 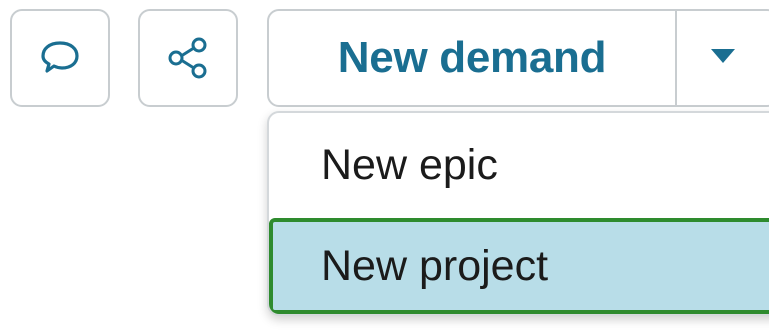 I want to click on speech-bubble-icon, so click(x=60, y=58).